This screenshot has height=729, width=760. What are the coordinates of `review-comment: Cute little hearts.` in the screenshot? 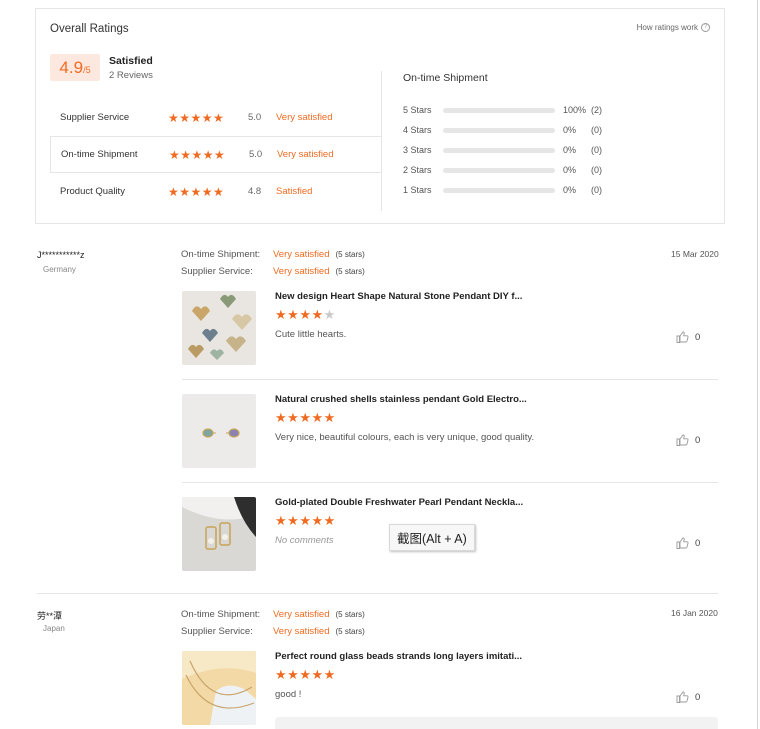 It's located at (311, 334).